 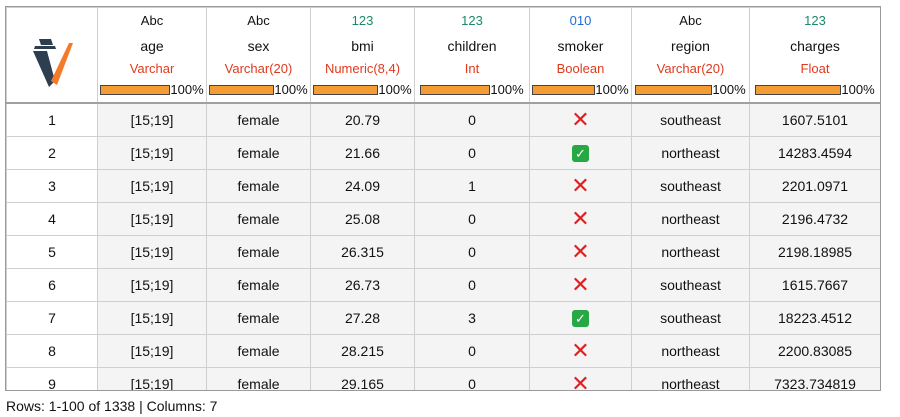 What do you see at coordinates (814, 285) in the screenshot?
I see `cell-charges: 1615.7667` at bounding box center [814, 285].